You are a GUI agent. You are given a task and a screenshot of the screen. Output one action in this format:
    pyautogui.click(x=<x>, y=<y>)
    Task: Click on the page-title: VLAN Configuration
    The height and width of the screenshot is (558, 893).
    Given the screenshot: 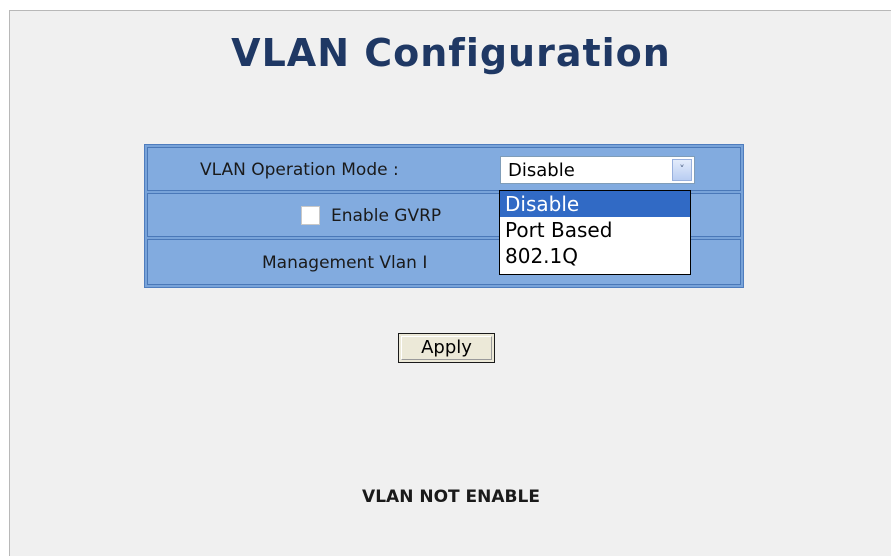 What is the action you would take?
    pyautogui.click(x=451, y=53)
    